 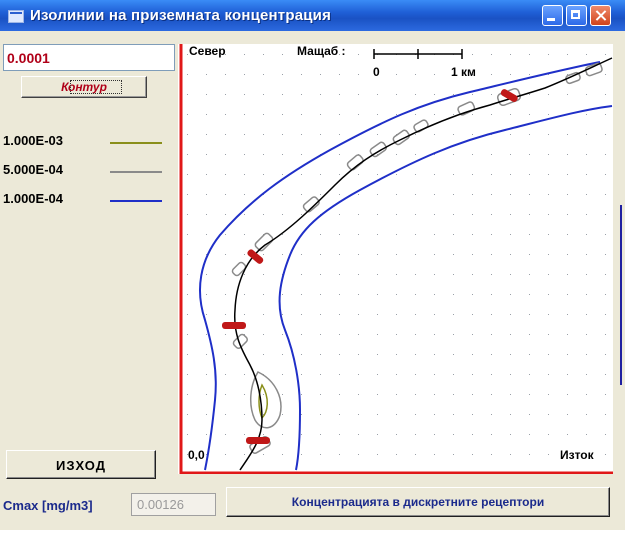 I want to click on contour-button-label: Контур, so click(x=84, y=87).